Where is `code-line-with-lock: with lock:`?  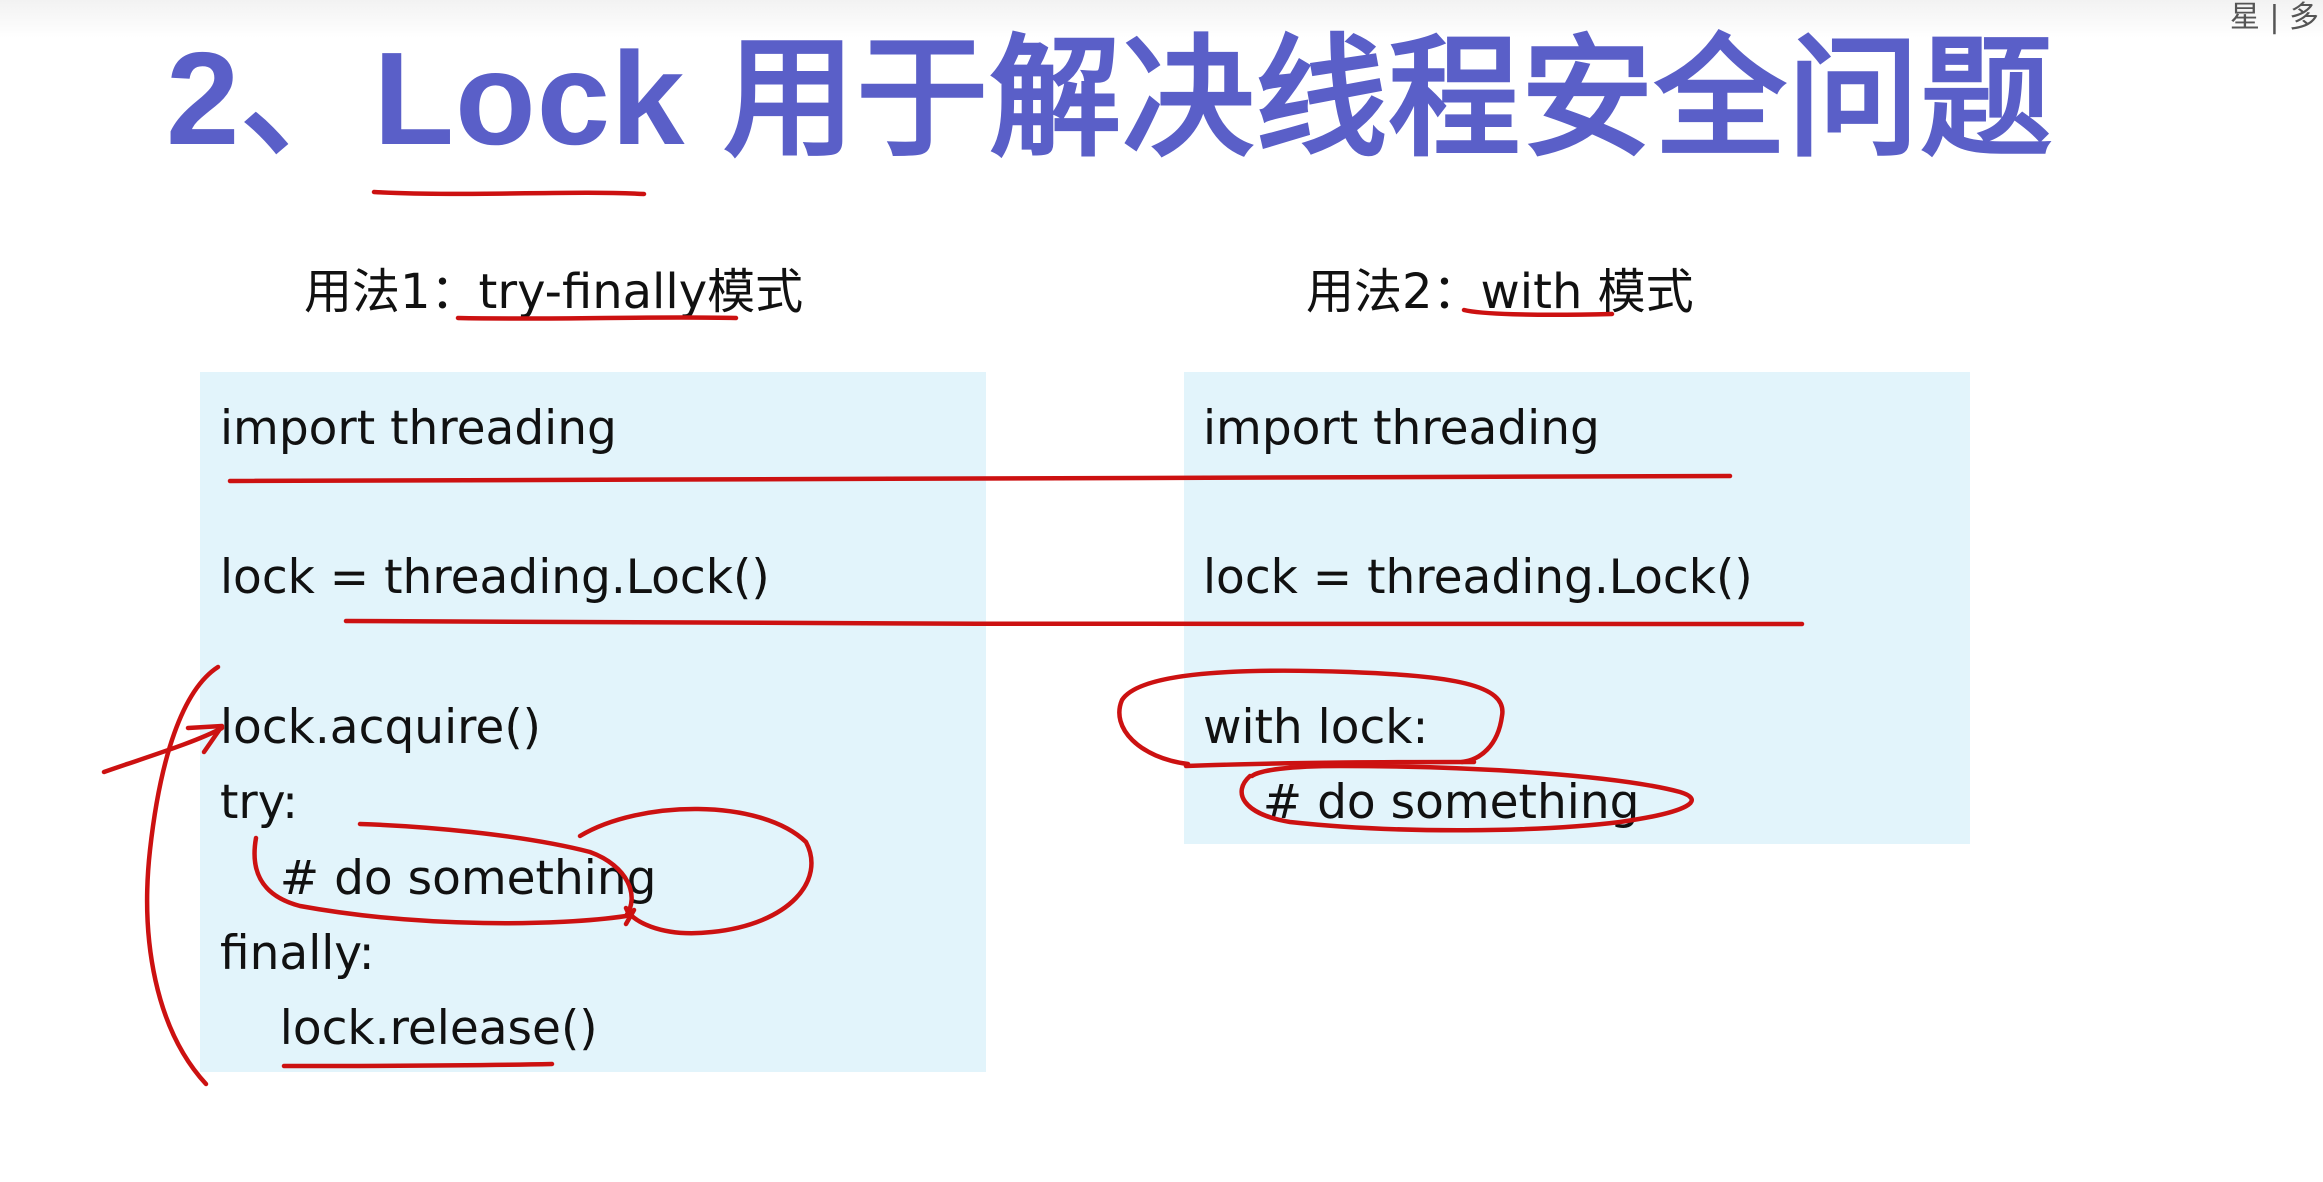
code-line-with-lock: with lock: is located at coordinates (1316, 727).